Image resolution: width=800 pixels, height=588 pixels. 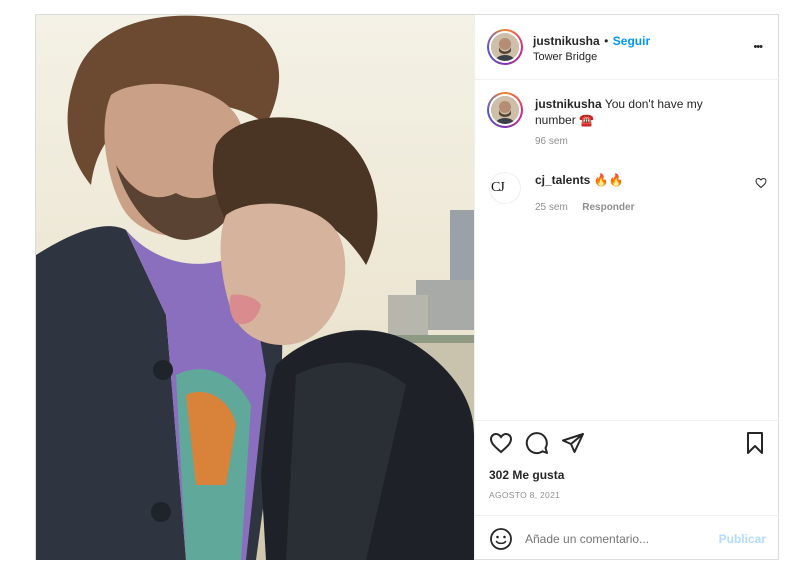 What do you see at coordinates (627, 468) in the screenshot?
I see `post-actions: 302 Me gusta AGOSTO 8, 2021` at bounding box center [627, 468].